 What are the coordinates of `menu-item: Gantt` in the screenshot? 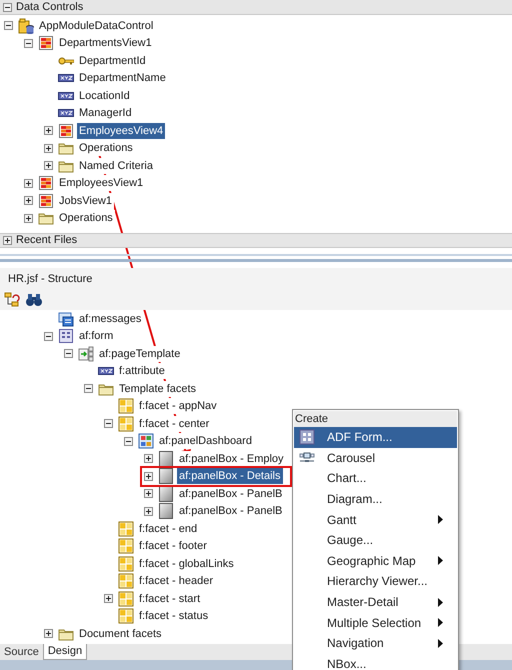 It's located at (375, 519).